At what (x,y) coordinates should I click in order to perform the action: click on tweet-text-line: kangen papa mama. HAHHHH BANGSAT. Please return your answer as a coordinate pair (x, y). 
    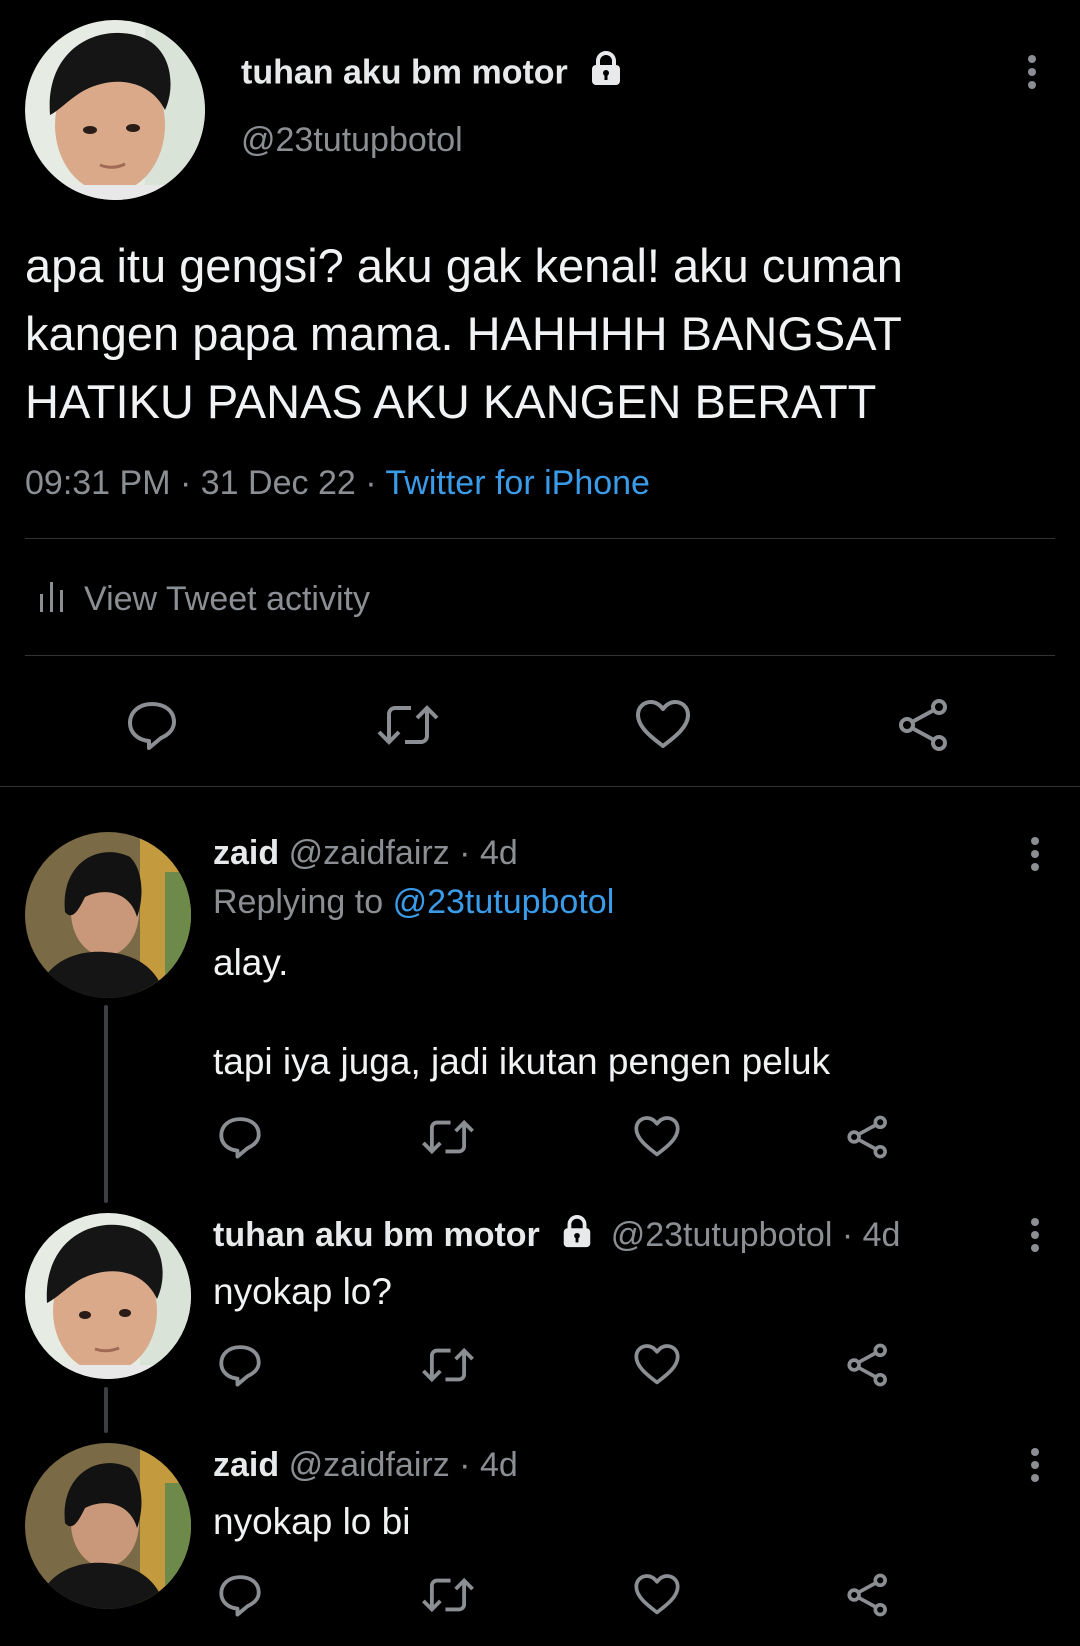
    Looking at the image, I should click on (463, 333).